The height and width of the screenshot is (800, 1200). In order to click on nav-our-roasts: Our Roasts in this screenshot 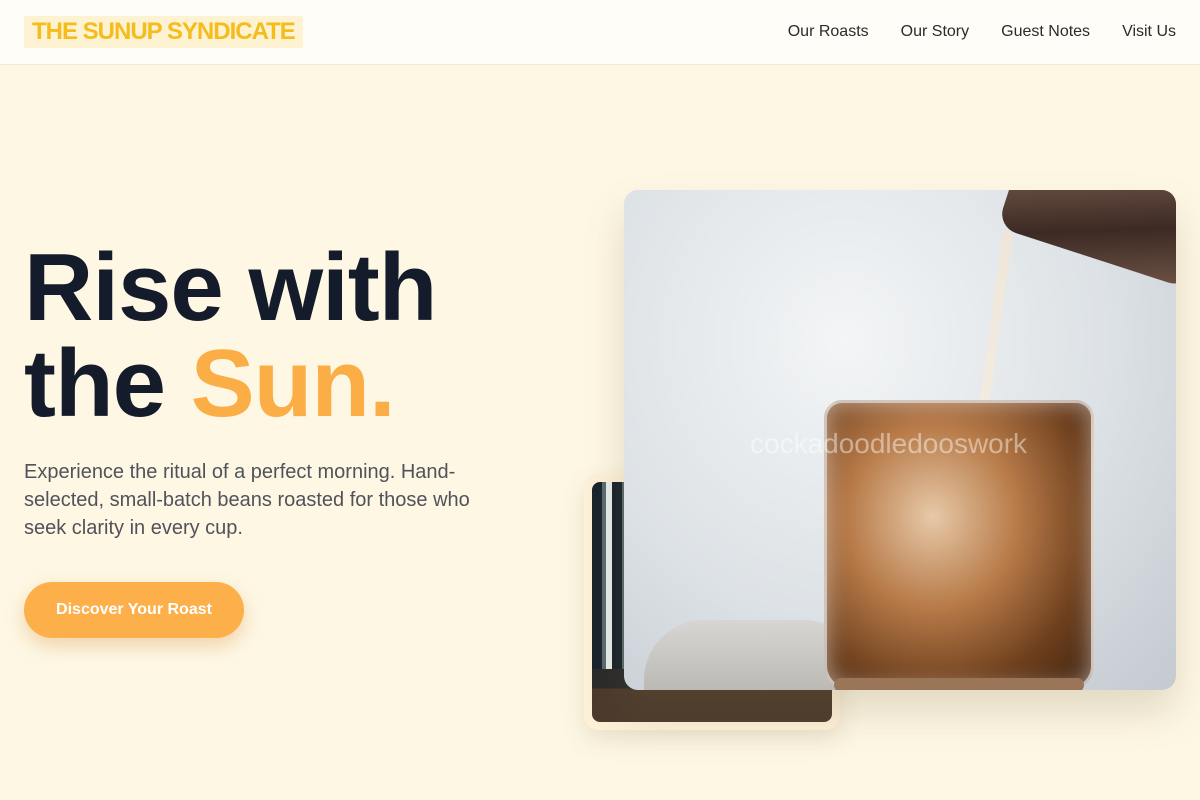, I will do `click(828, 32)`.